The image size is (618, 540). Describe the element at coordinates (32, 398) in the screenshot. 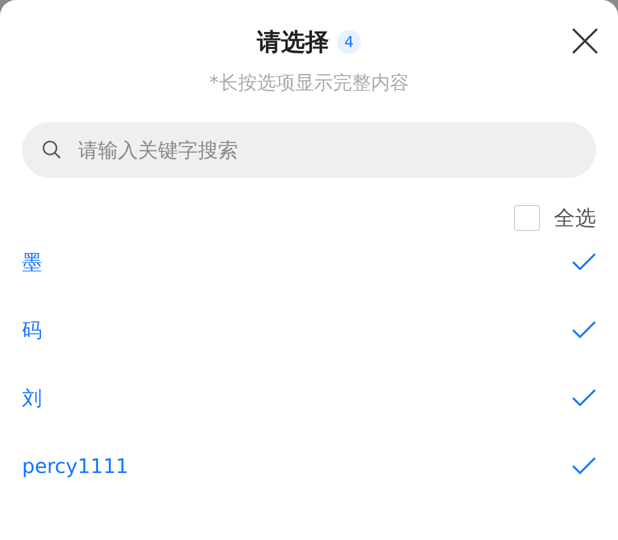

I see `option-label: 刘` at that location.